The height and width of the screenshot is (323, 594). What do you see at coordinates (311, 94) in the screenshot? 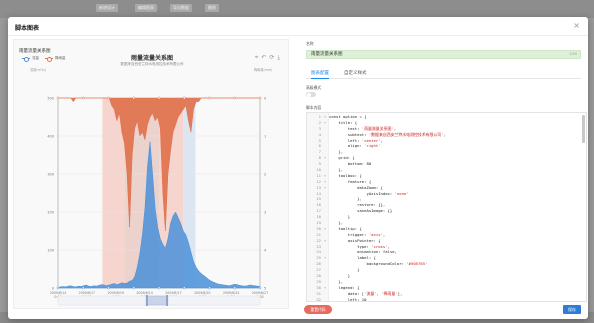
I see `advanced-mode-toggle` at bounding box center [311, 94].